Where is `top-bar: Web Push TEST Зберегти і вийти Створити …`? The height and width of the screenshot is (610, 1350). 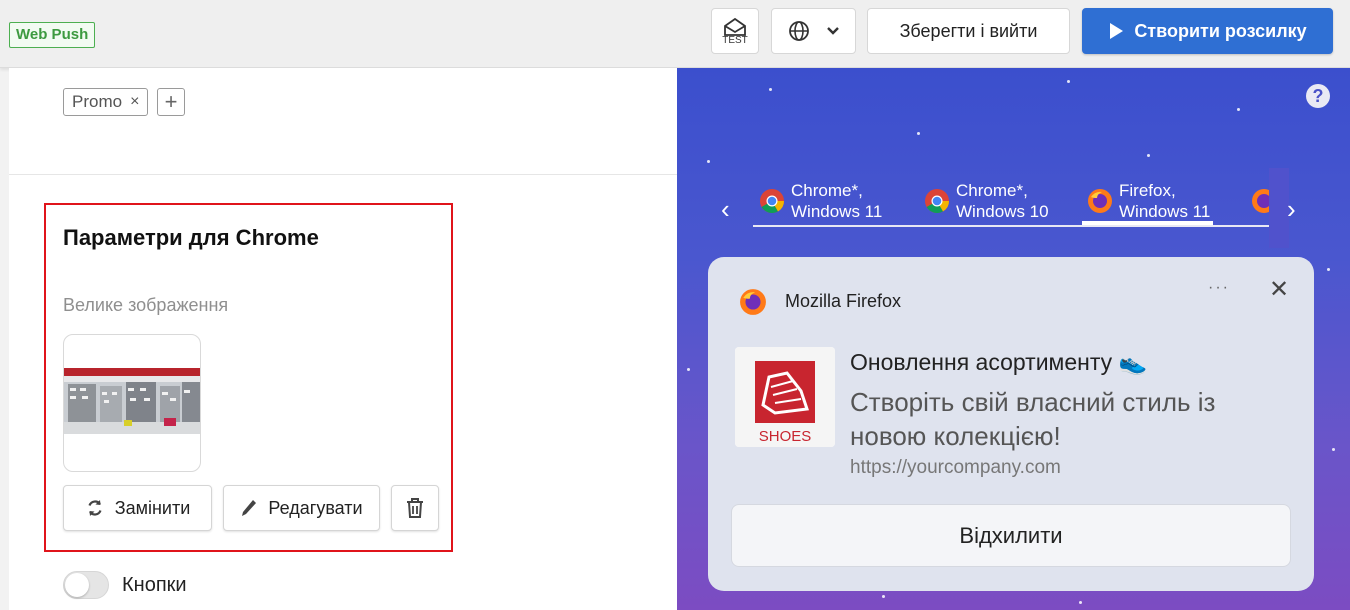
top-bar: Web Push TEST Зберегти і вийти Створити … is located at coordinates (675, 34).